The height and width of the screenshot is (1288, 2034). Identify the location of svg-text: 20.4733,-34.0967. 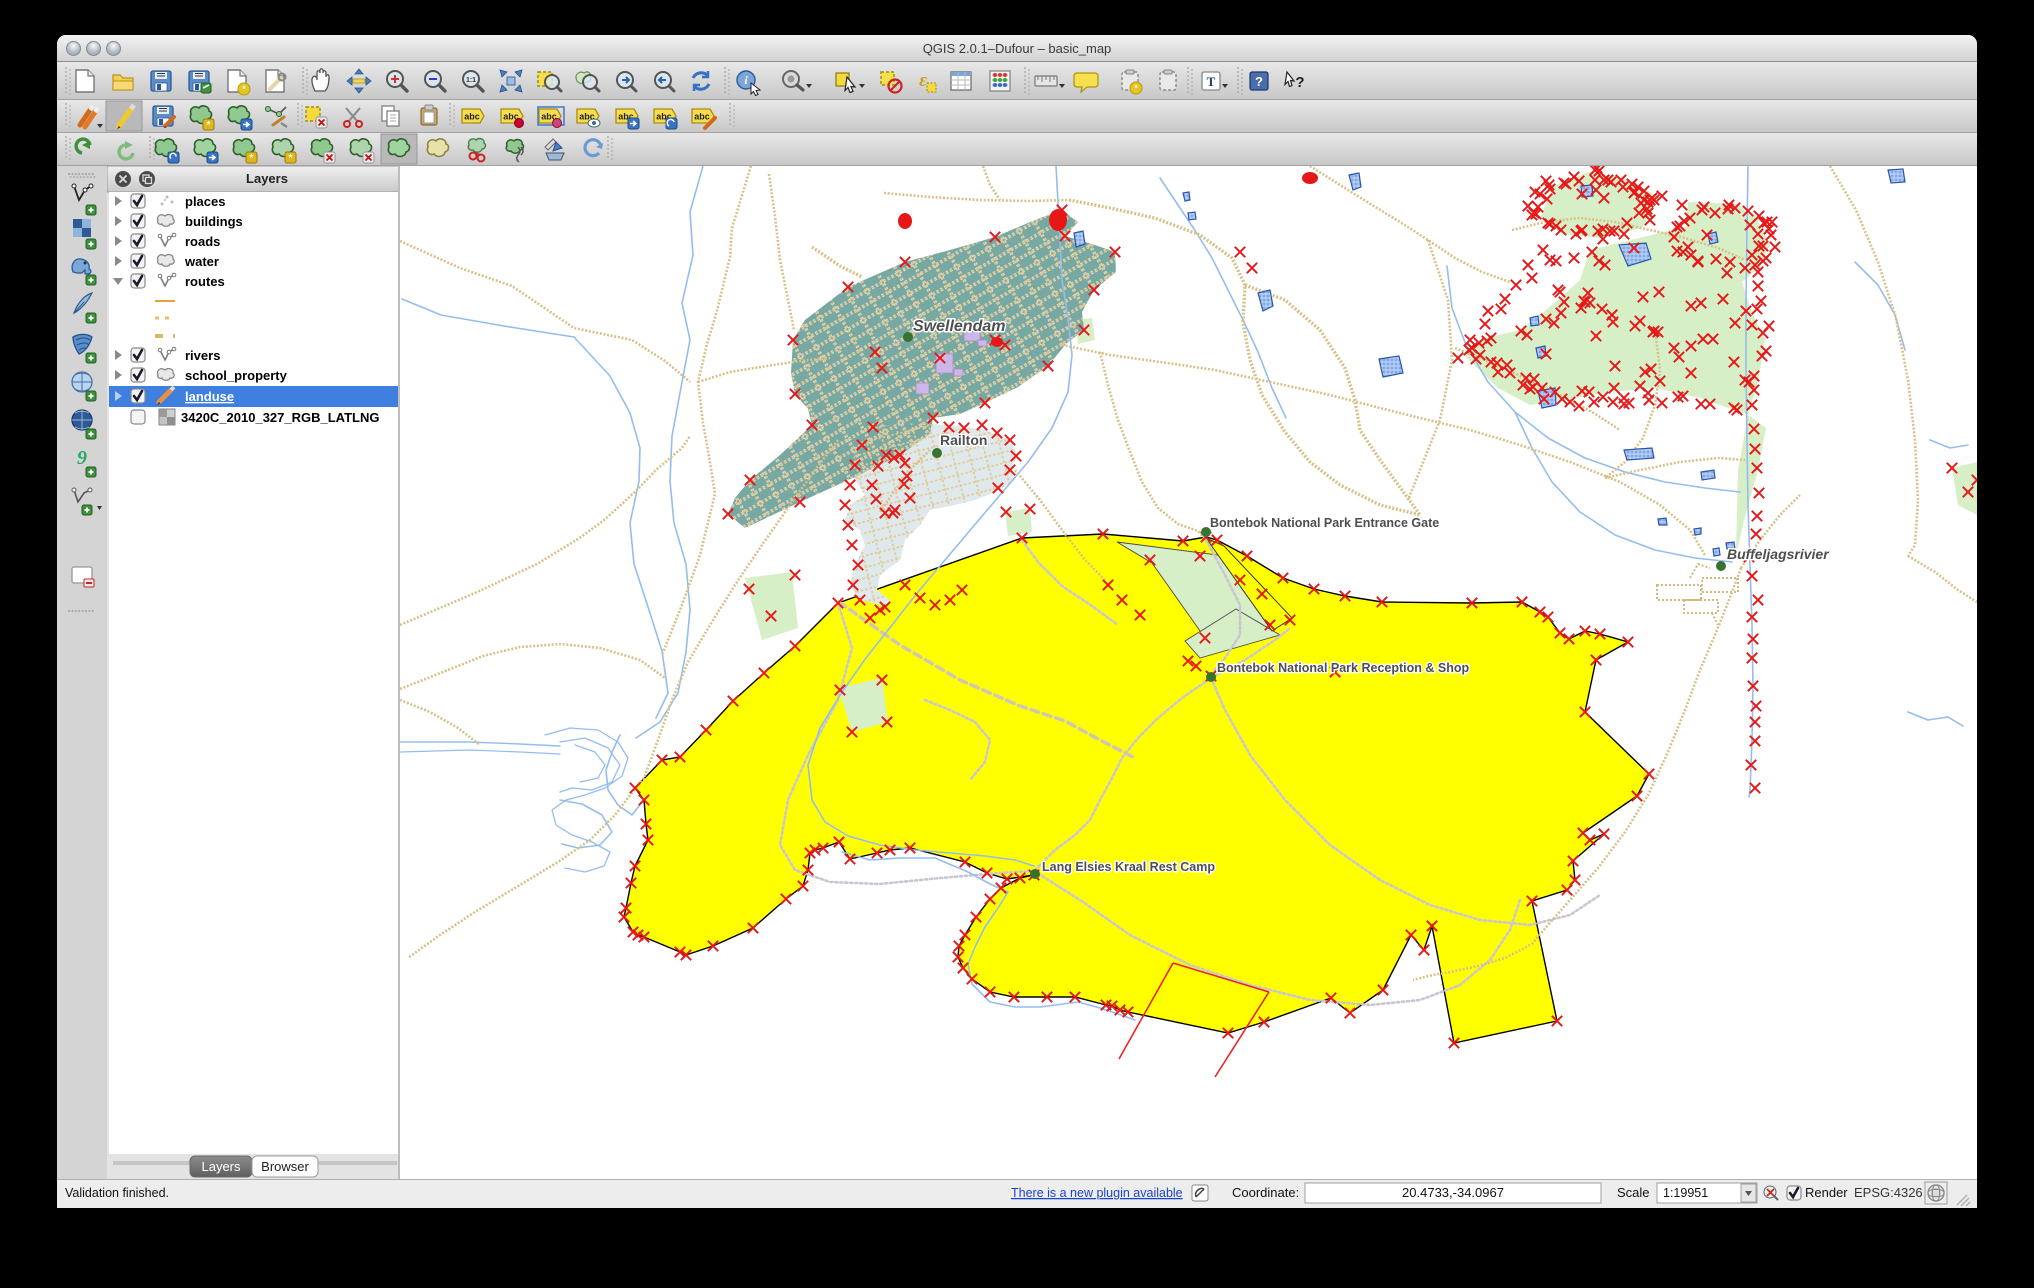
(1453, 1192).